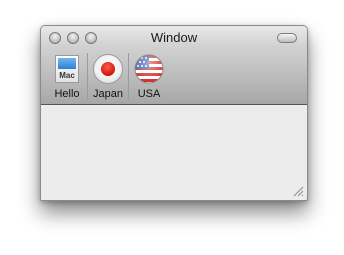  I want to click on toolbar: Mac Hello Japan USA, so click(108, 76).